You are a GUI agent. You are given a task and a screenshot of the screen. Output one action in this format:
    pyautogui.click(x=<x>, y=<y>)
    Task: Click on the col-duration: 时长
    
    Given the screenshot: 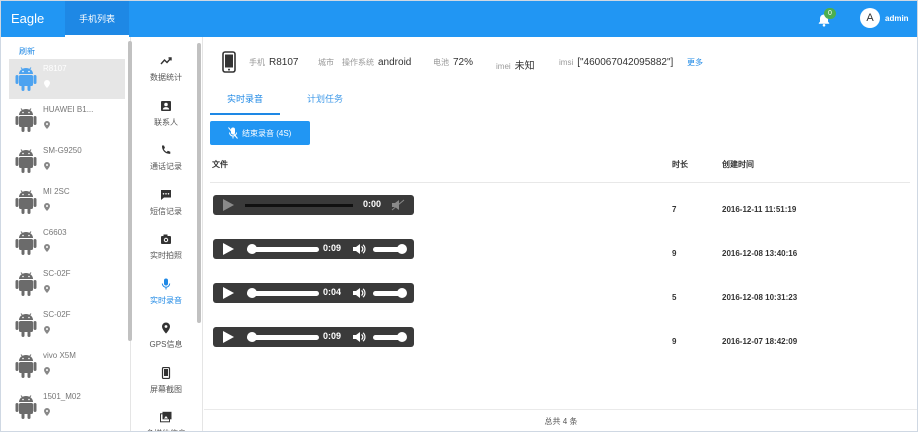 What is the action you would take?
    pyautogui.click(x=680, y=164)
    